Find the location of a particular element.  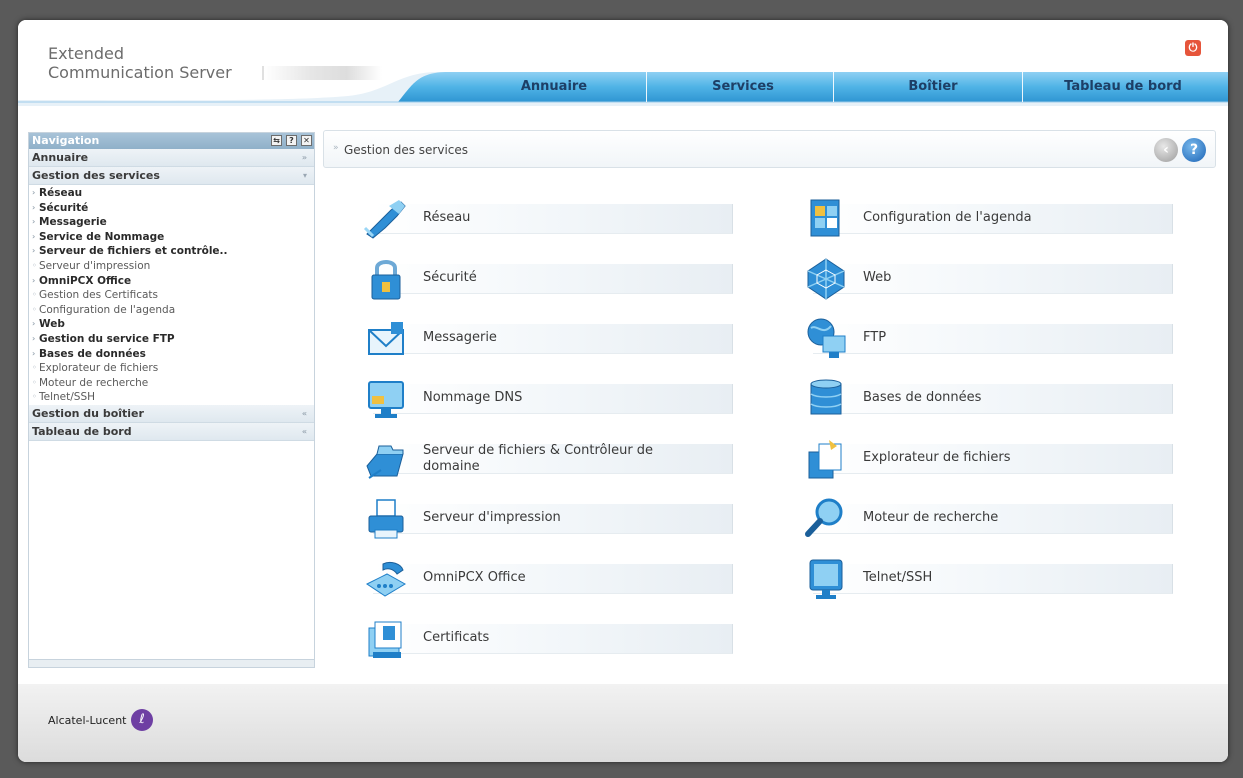

nav-item-serveur-impression: ◦ Serveur d'impression is located at coordinates (171, 266).